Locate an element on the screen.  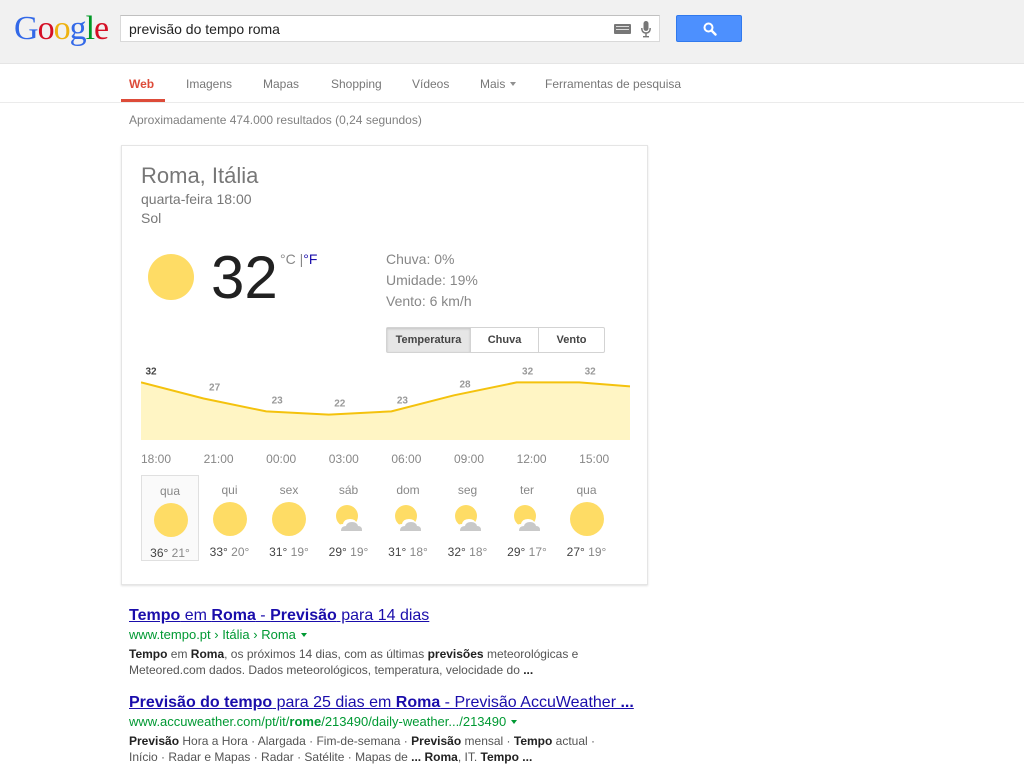
high-temp: 29° is located at coordinates (516, 552).